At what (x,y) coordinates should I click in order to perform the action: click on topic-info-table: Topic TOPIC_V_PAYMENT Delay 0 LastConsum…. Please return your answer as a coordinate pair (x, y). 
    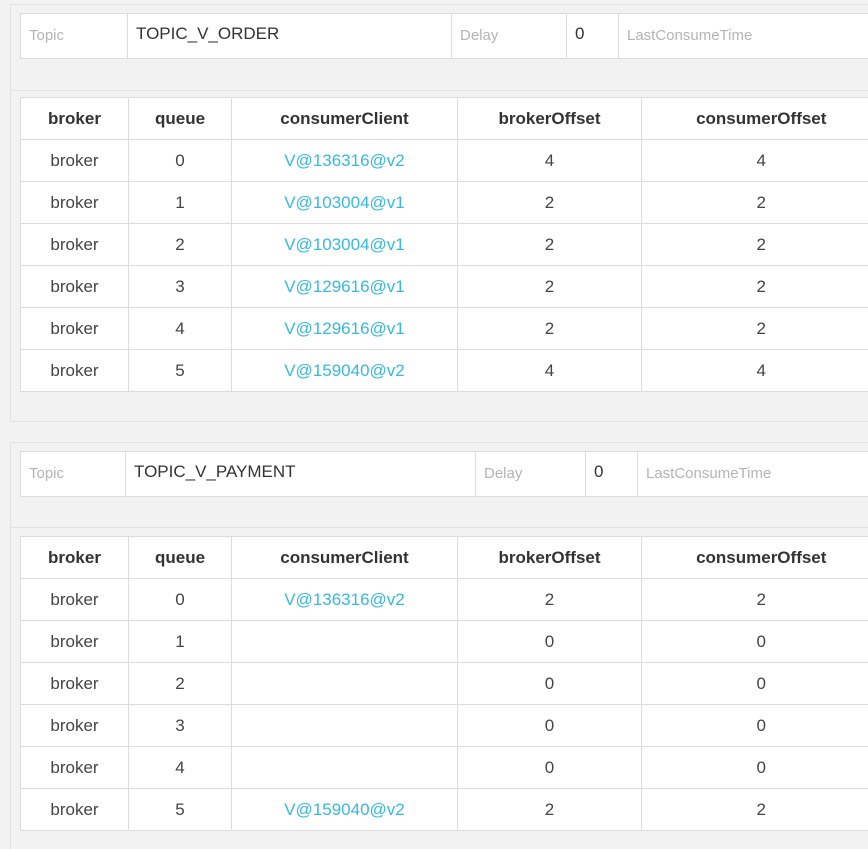
    Looking at the image, I should click on (444, 474).